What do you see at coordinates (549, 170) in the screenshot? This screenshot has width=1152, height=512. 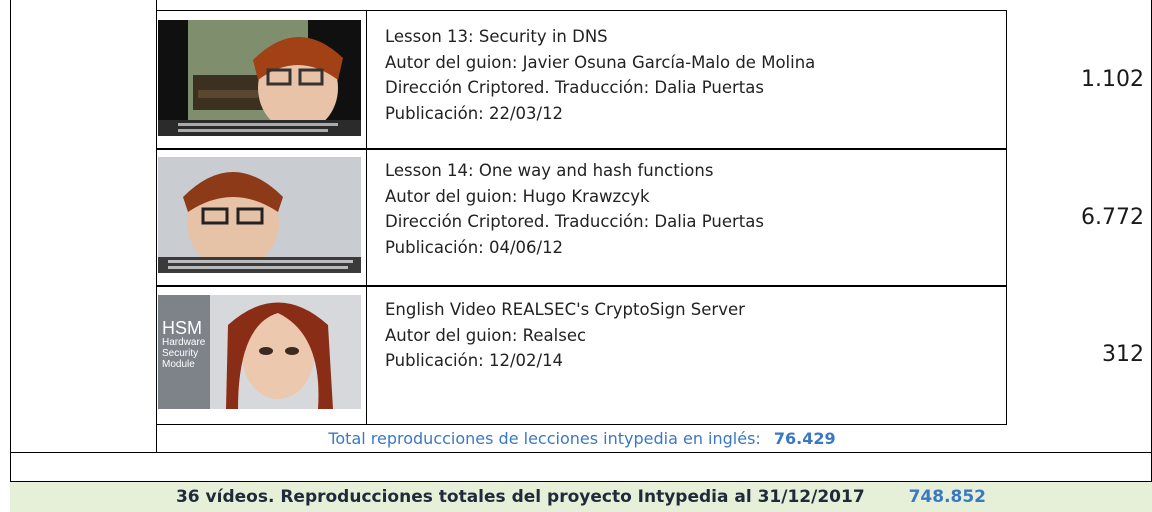 I see `lesson-title: Lesson 14: One way and hash functions` at bounding box center [549, 170].